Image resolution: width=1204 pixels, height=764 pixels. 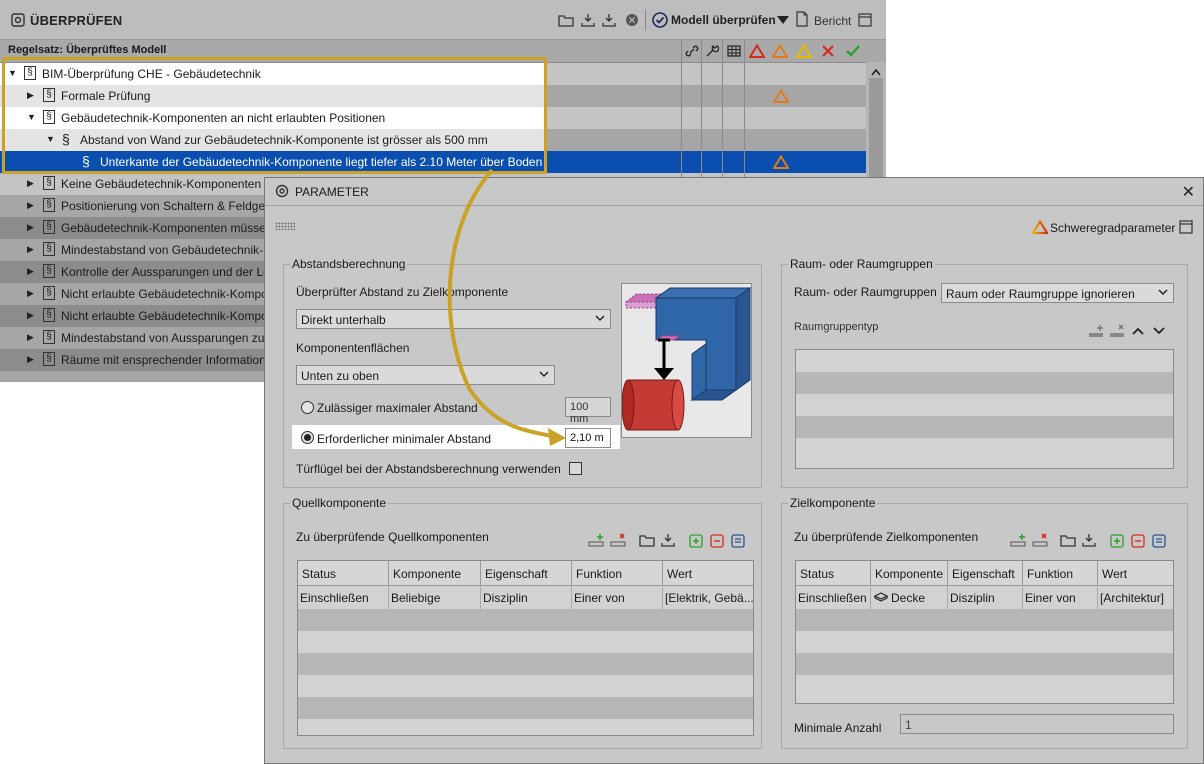 What do you see at coordinates (588, 20) in the screenshot?
I see `export-icon` at bounding box center [588, 20].